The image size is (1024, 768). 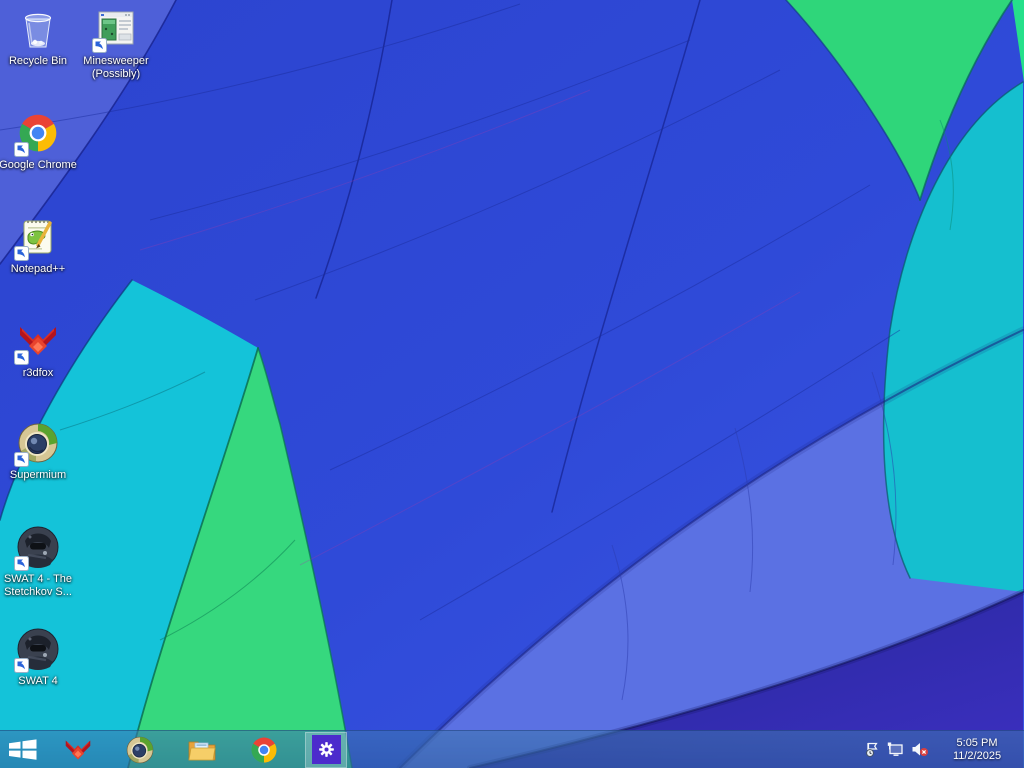 I want to click on clock-date: 11/2/2025, so click(x=977, y=755).